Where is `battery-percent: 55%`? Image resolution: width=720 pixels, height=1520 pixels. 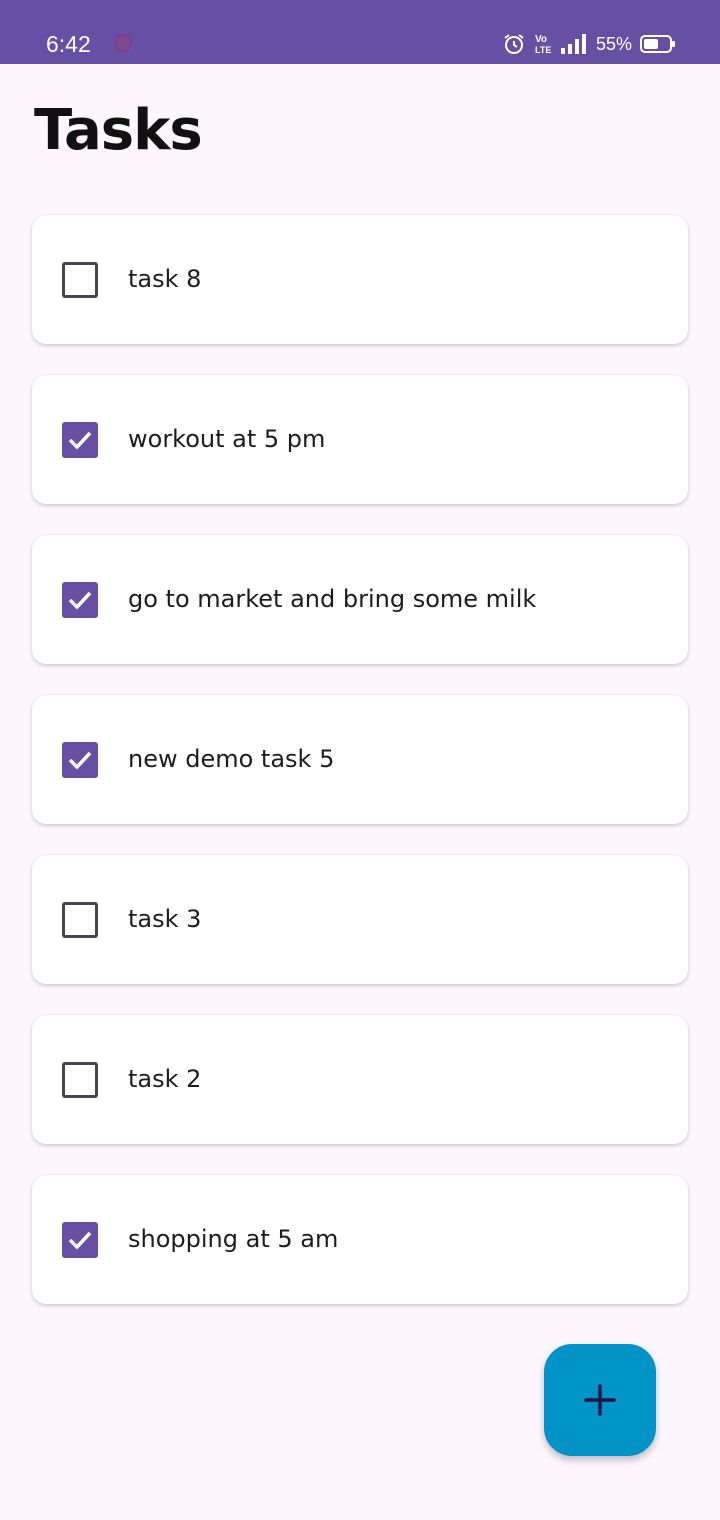 battery-percent: 55% is located at coordinates (613, 44).